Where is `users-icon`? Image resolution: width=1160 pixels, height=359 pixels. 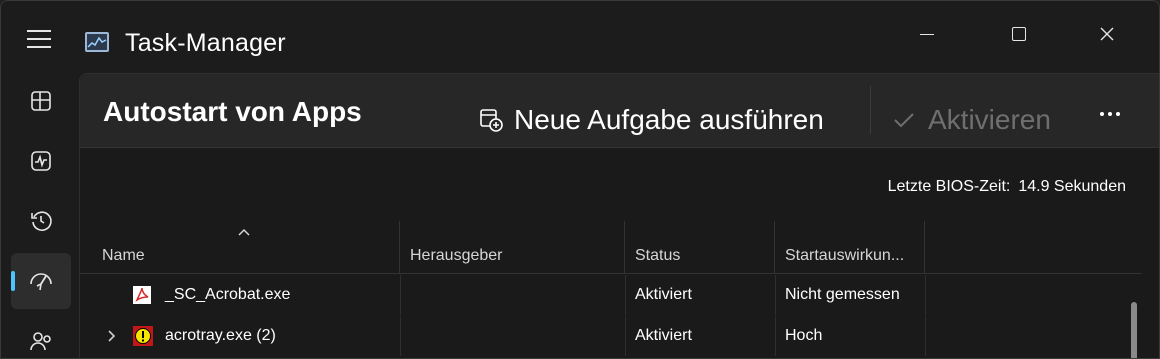
users-icon is located at coordinates (40, 341).